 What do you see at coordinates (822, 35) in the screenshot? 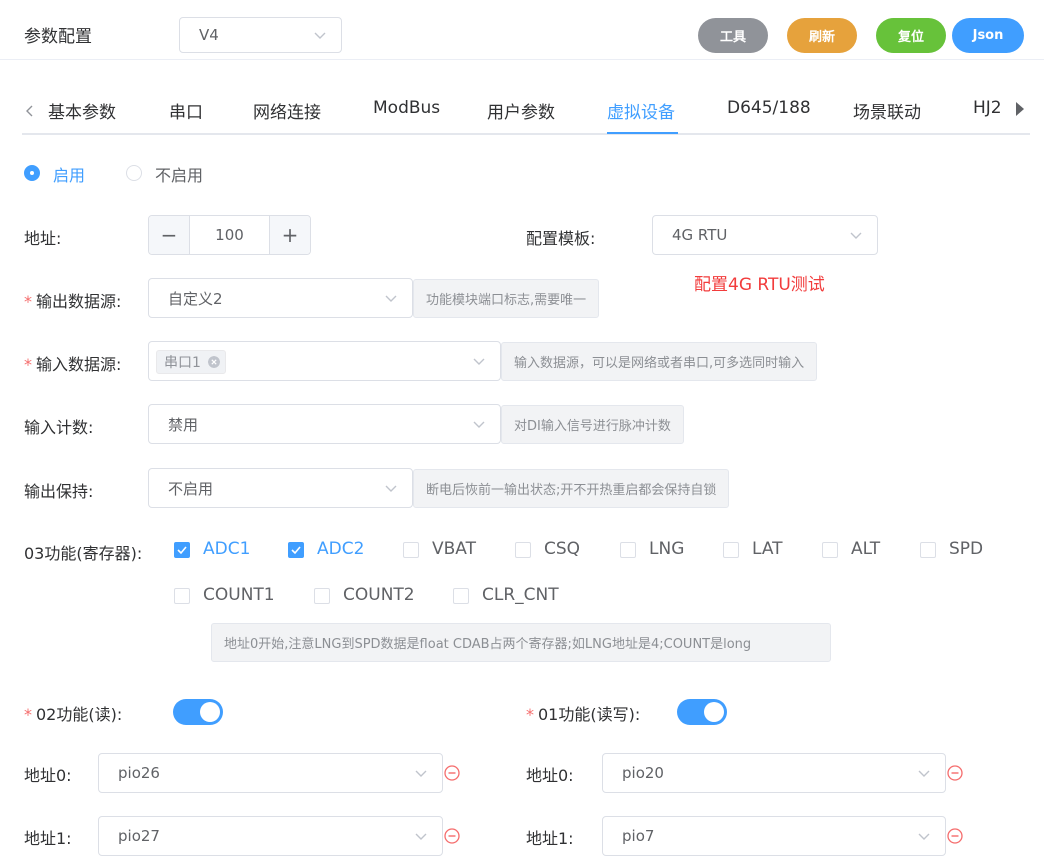
I see `refresh-button: 刷新` at bounding box center [822, 35].